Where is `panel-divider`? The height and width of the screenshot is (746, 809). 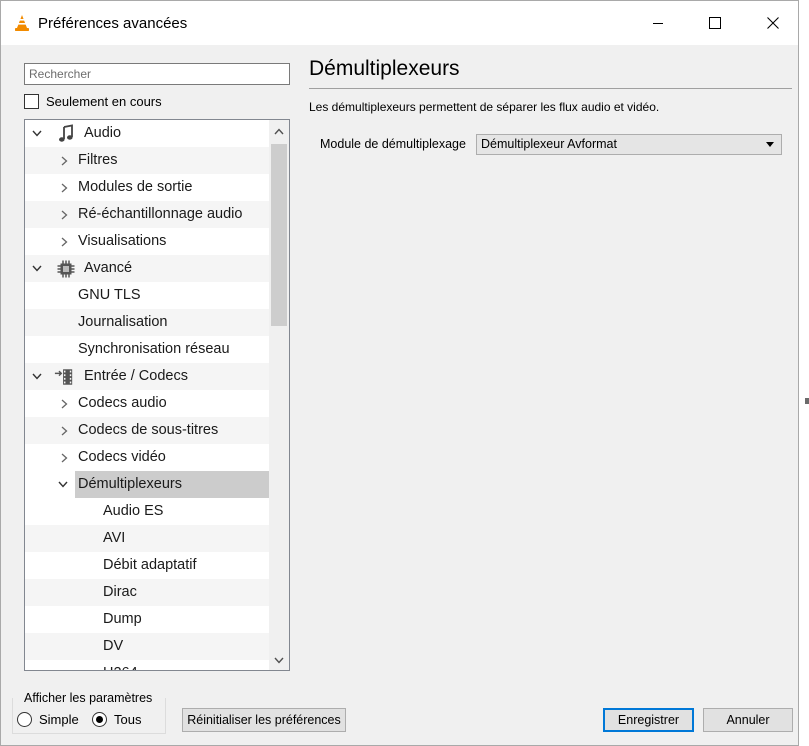 panel-divider is located at coordinates (550, 88).